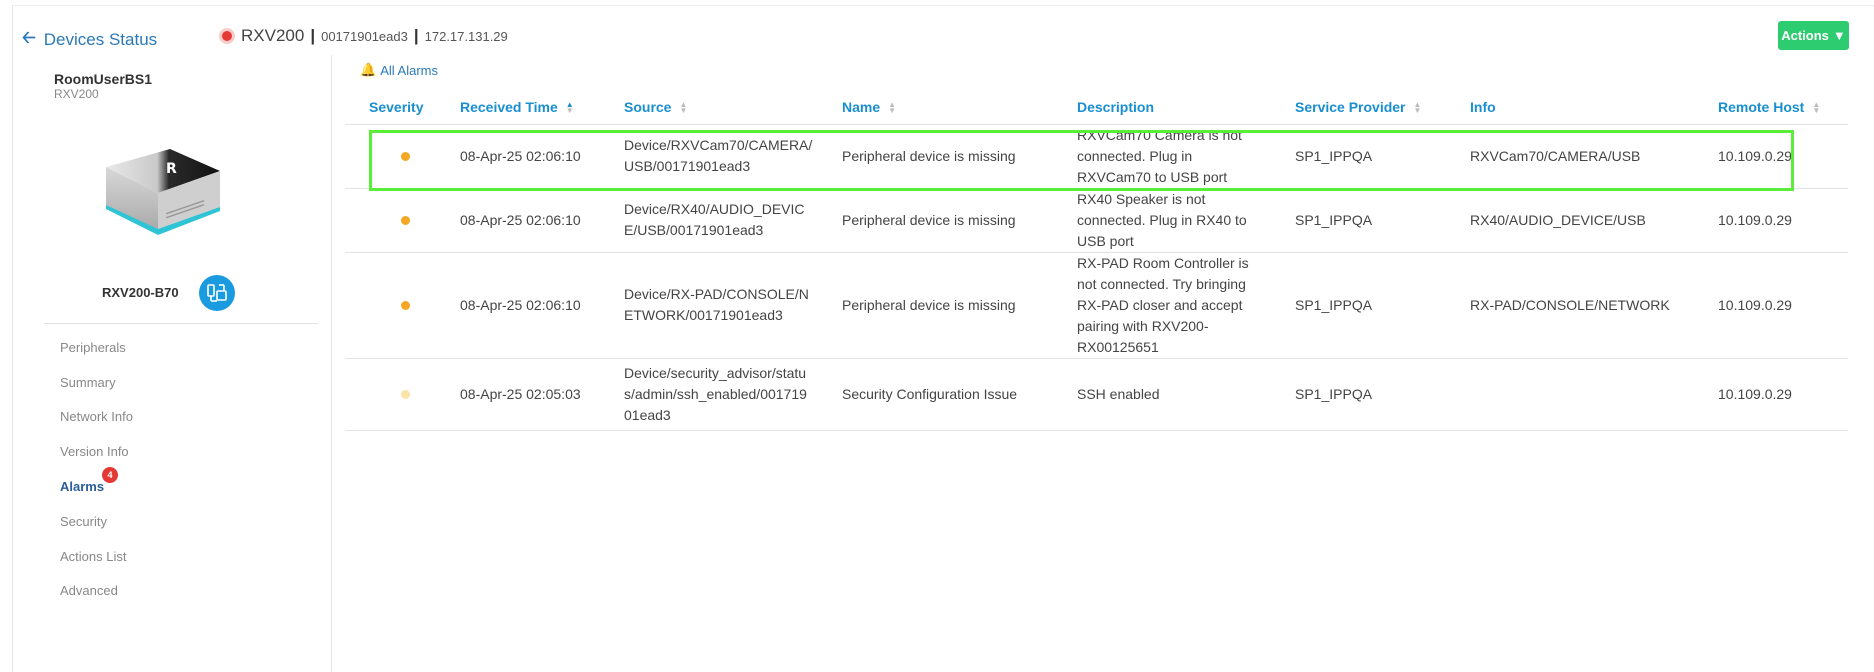 The width and height of the screenshot is (1874, 672). I want to click on sidebar-divider, so click(181, 323).